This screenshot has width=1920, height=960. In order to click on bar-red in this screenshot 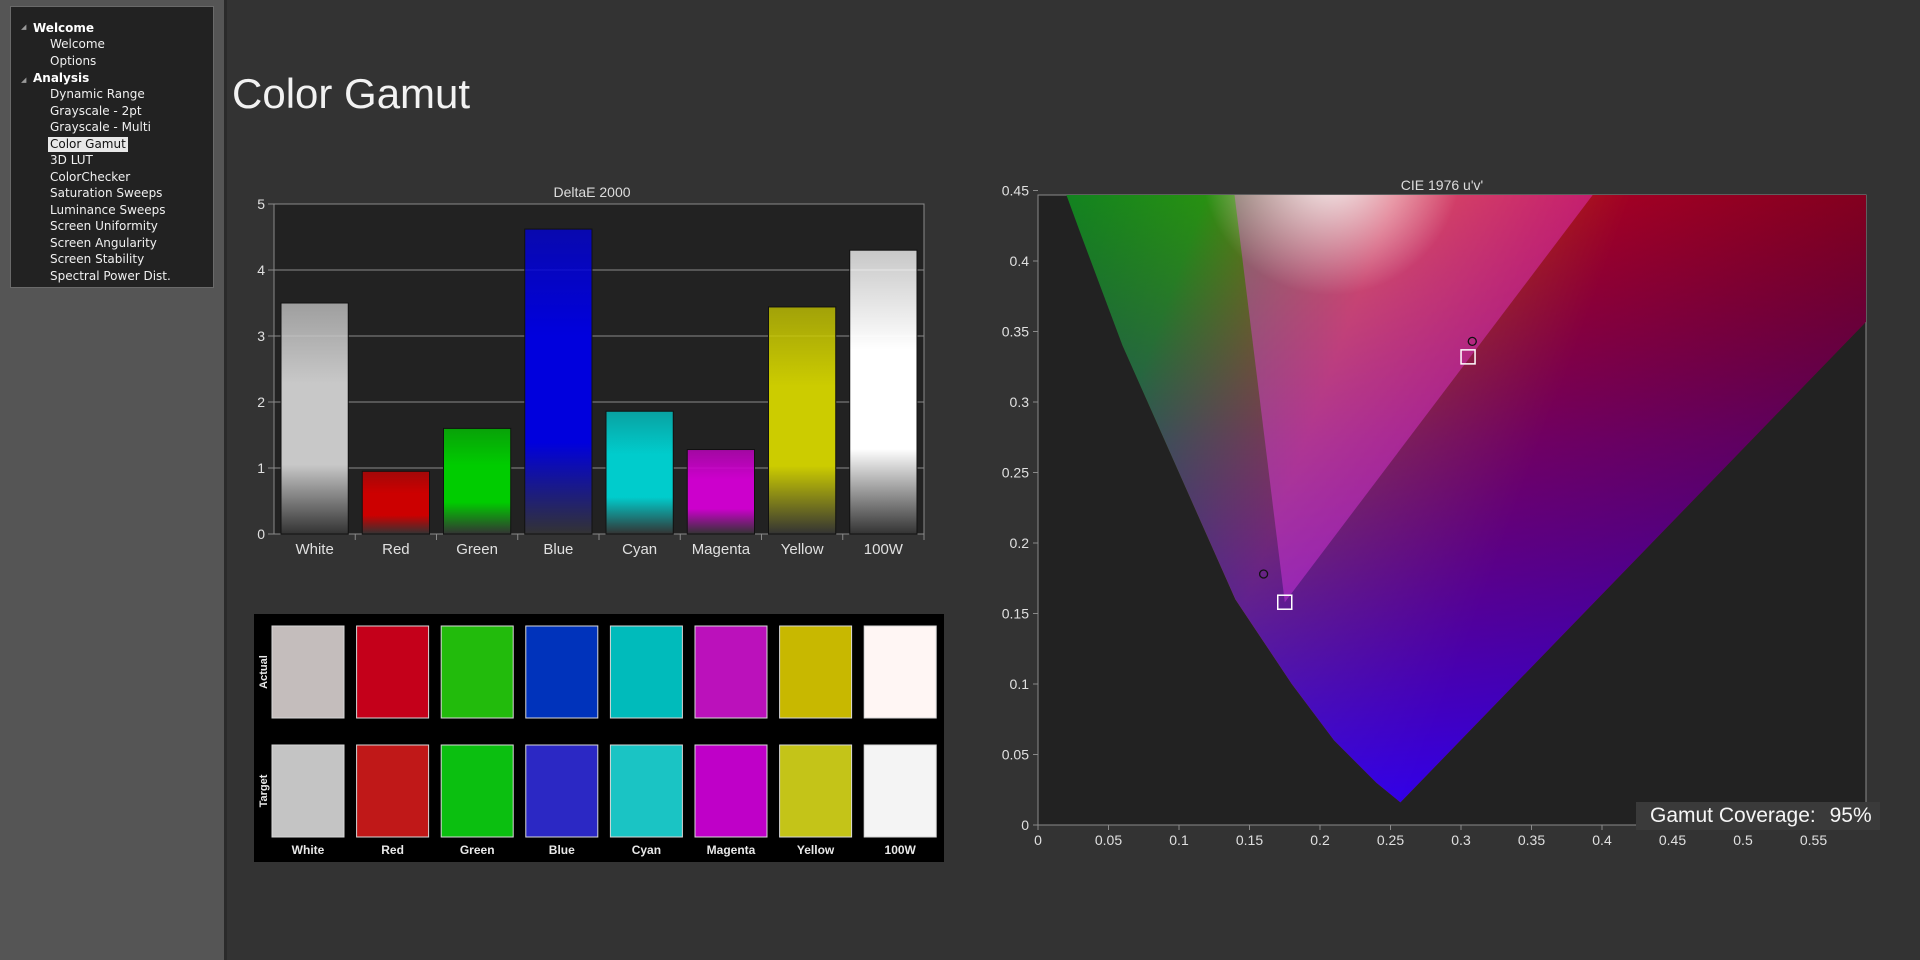, I will do `click(395, 502)`.